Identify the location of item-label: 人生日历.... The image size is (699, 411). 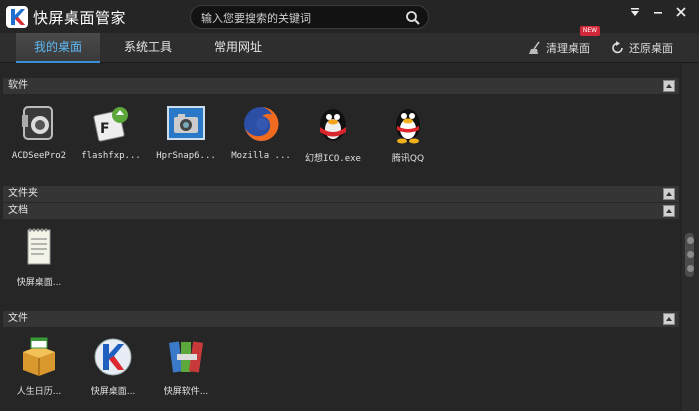
(39, 392).